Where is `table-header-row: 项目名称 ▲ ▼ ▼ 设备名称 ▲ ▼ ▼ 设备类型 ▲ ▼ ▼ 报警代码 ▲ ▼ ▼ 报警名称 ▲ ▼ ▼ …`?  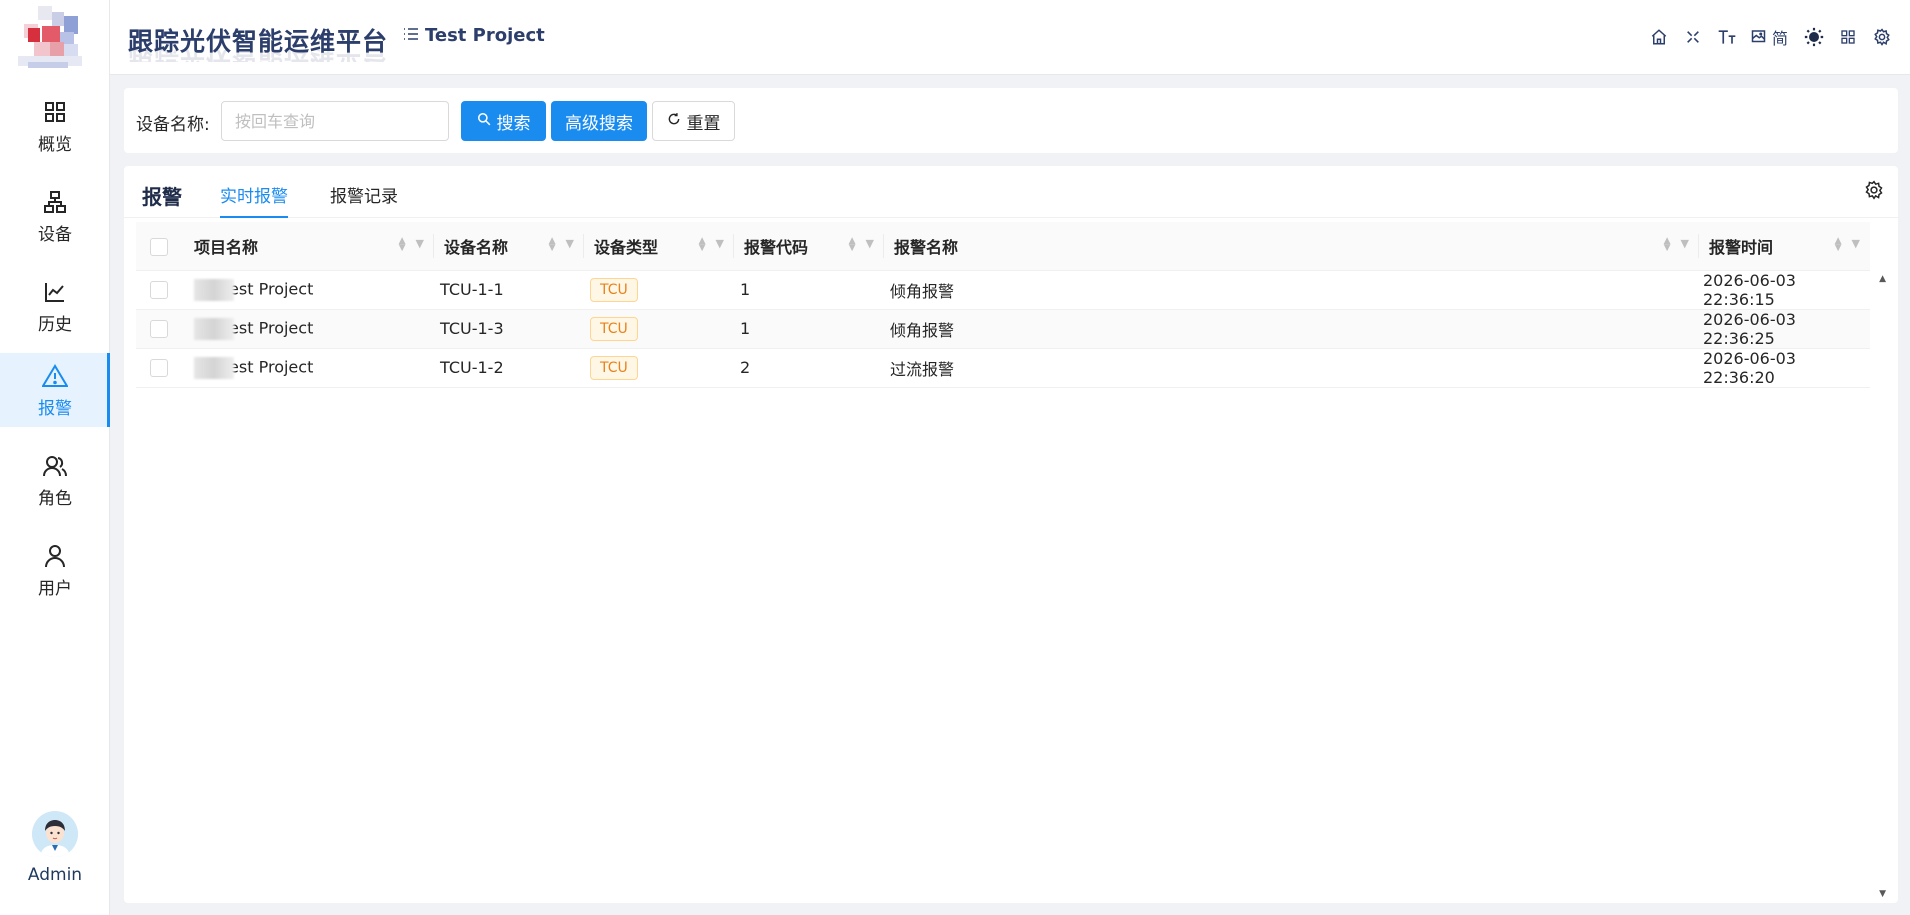
table-header-row: 项目名称 ▲ ▼ ▼ 设备名称 ▲ ▼ ▼ 设备类型 ▲ ▼ ▼ 报警代码 ▲ ▼ ▼ 报警名称 ▲ ▼ ▼ … is located at coordinates (1003, 246).